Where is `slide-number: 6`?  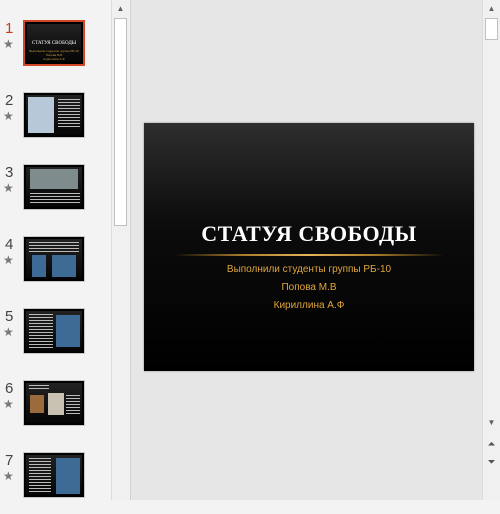
slide-number: 6 is located at coordinates (9, 388).